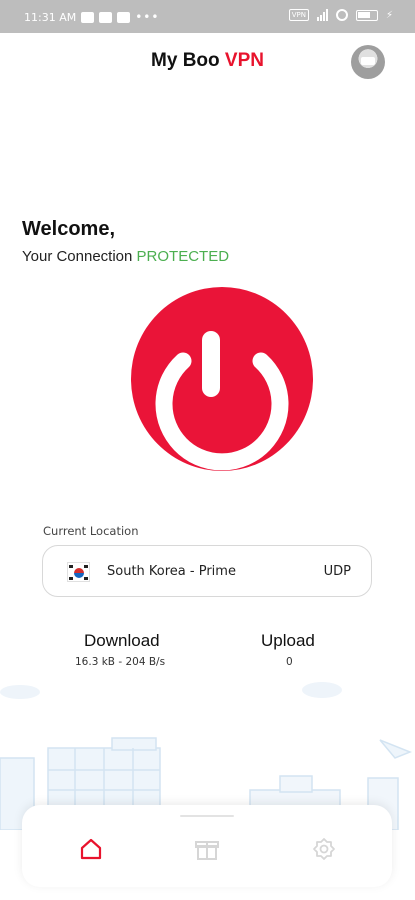 This screenshot has width=415, height=900. I want to click on connection-label: Your Connection, so click(79, 256).